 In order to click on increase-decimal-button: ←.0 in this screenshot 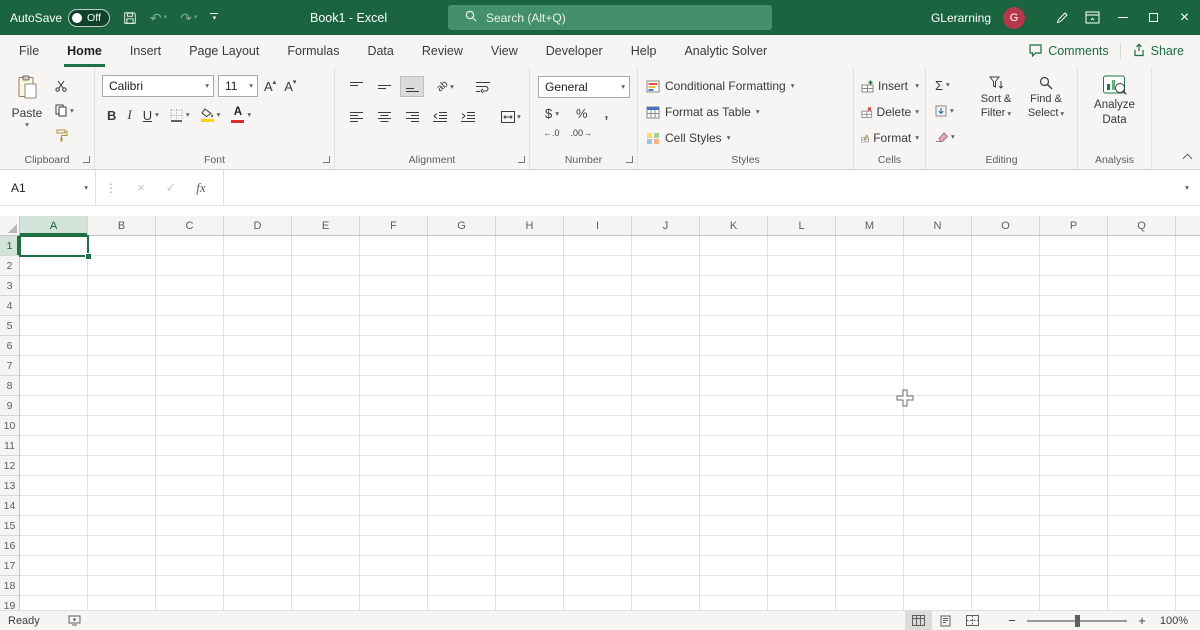, I will do `click(551, 133)`.